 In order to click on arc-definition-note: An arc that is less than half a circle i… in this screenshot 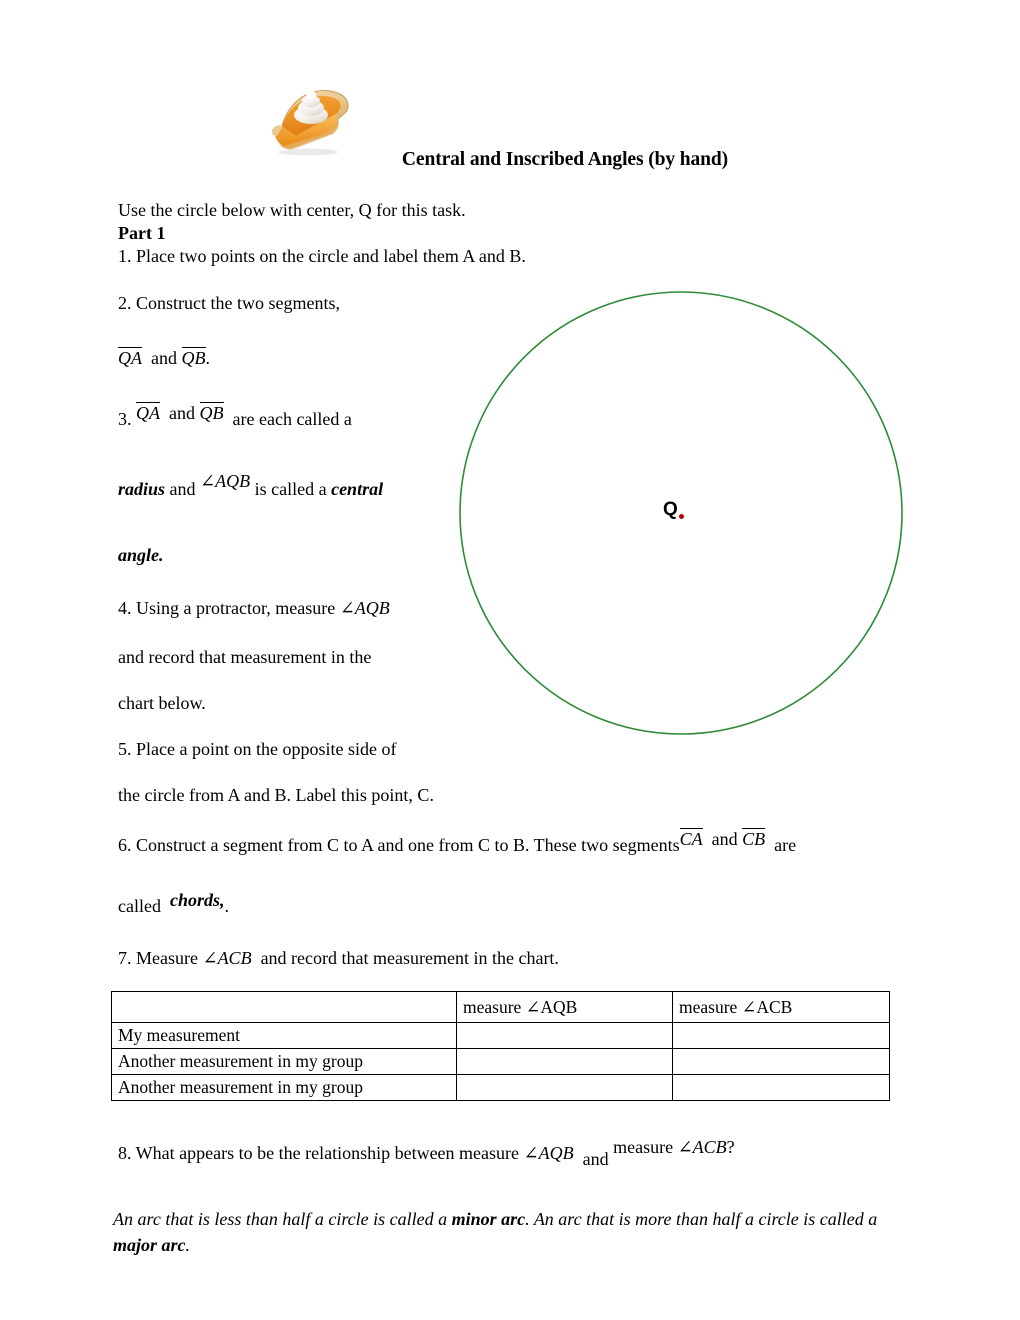, I will do `click(515, 1232)`.